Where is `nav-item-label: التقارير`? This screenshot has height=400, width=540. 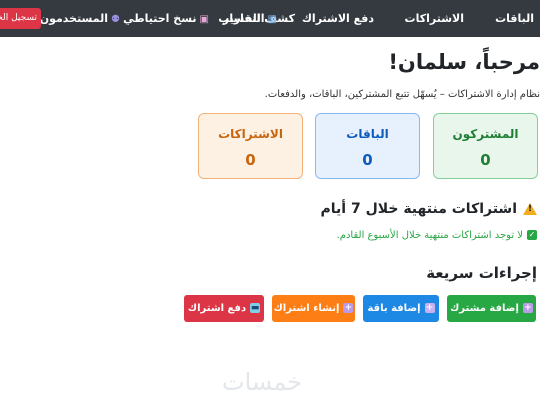
nav-item-label: التقارير is located at coordinates (243, 18).